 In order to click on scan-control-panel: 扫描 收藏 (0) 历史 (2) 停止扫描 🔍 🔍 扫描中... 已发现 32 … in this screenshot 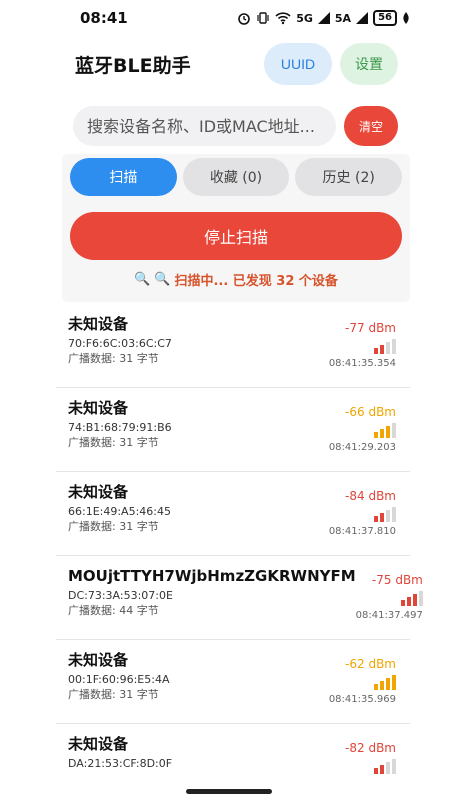, I will do `click(236, 228)`.